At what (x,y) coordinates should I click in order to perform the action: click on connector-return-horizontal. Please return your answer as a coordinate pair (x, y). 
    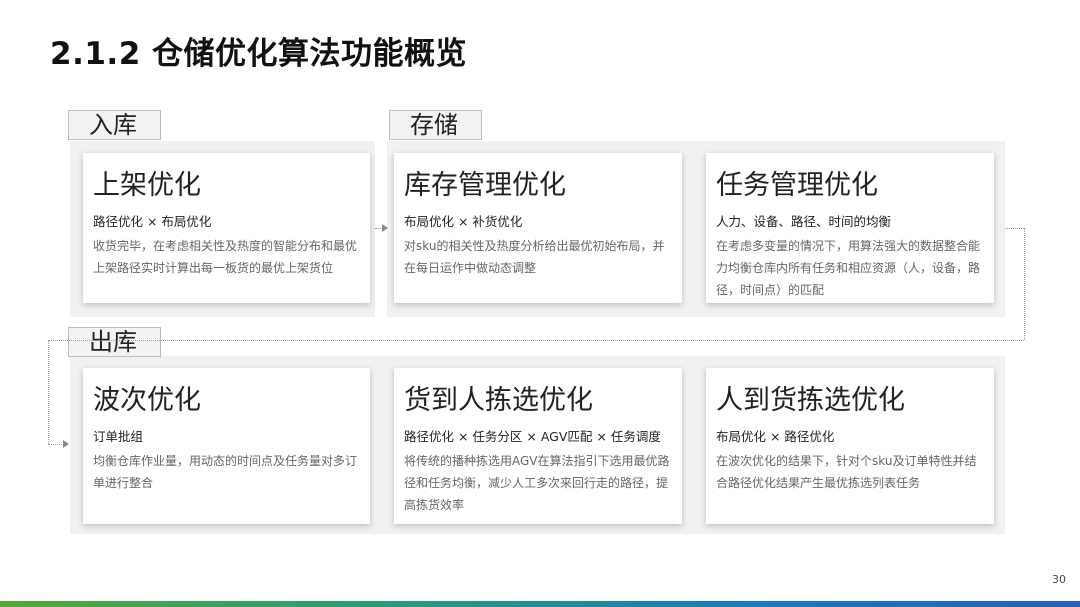
    Looking at the image, I should click on (536, 340).